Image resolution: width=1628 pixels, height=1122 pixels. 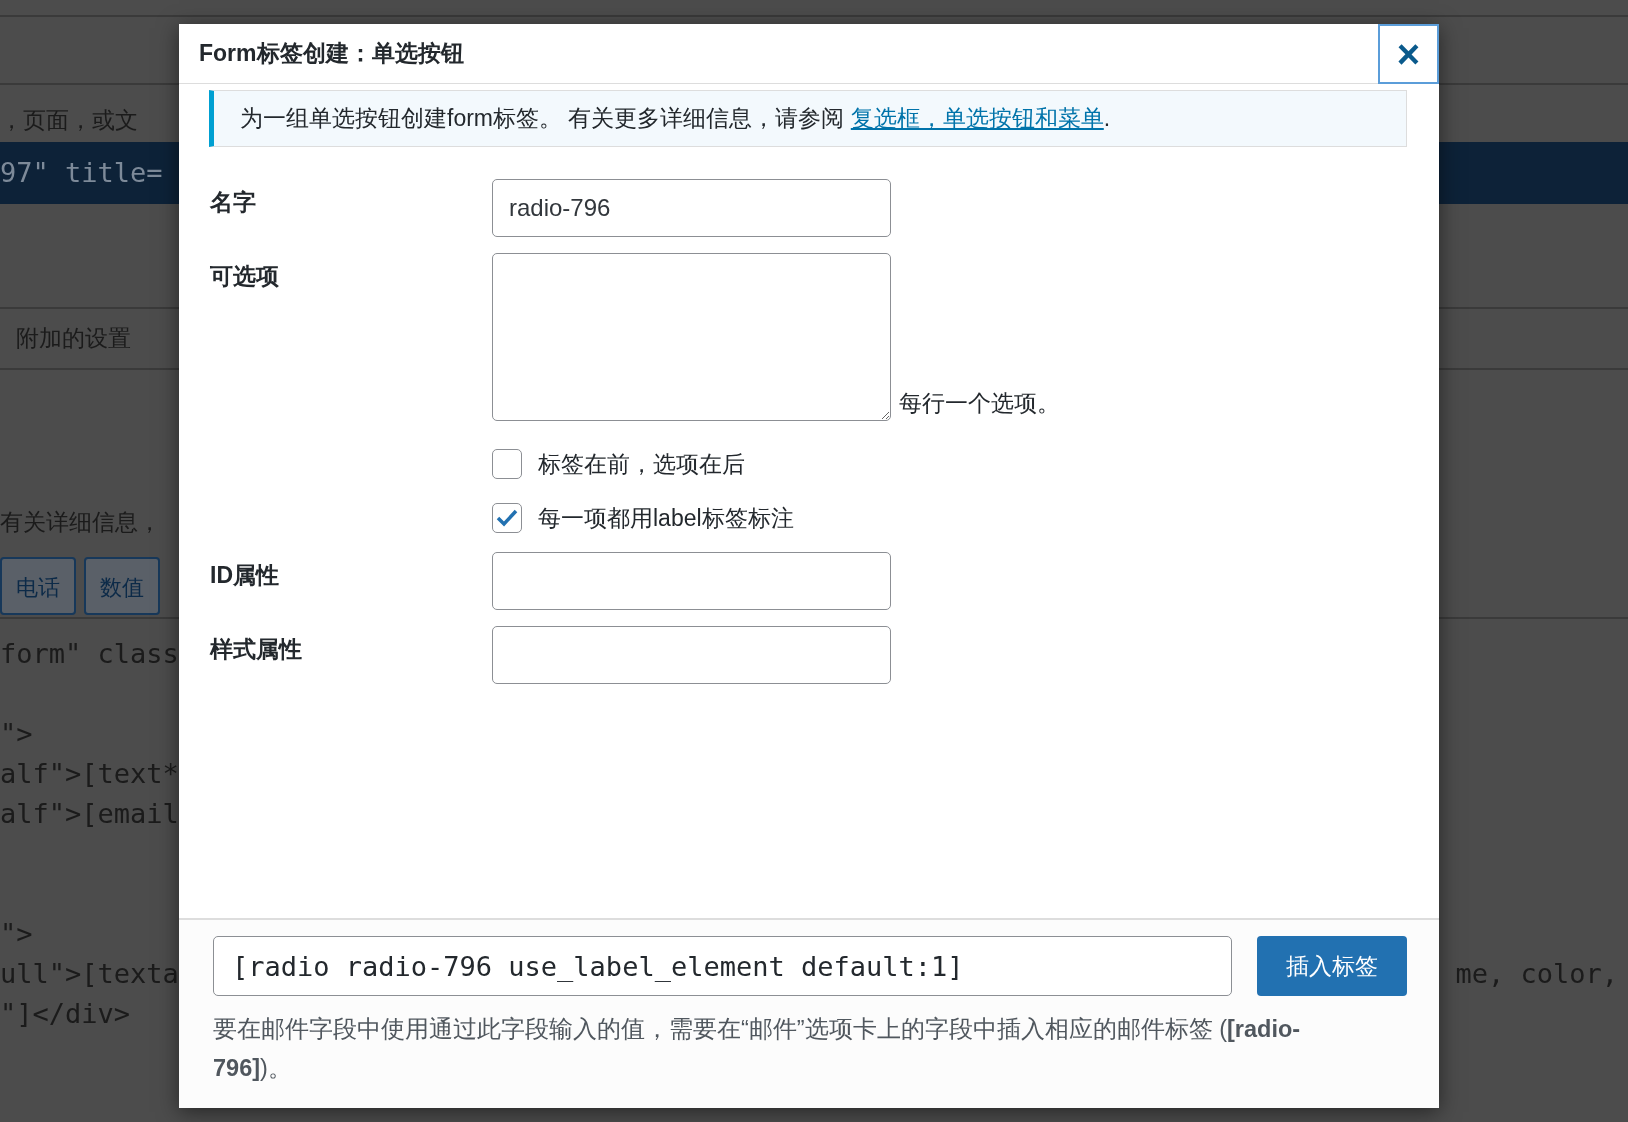 I want to click on info-notice: 为一组单选按钮创建form标签。 有关更多详细信息，请参阅 复选框，单选按钮和菜单., so click(x=808, y=118).